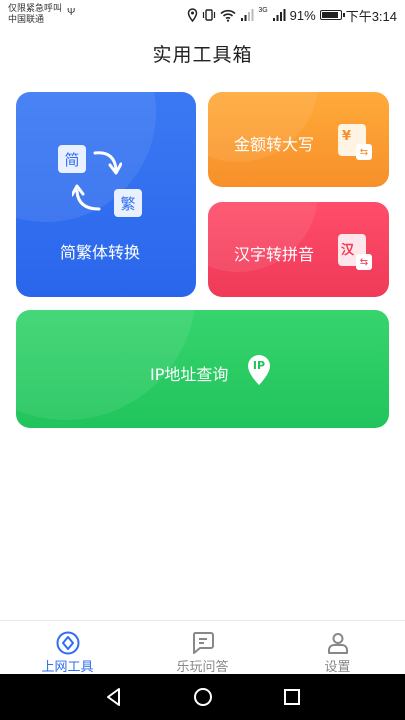 The width and height of the screenshot is (405, 720). I want to click on nav-tab-tools: 上网工具, so click(67, 648).